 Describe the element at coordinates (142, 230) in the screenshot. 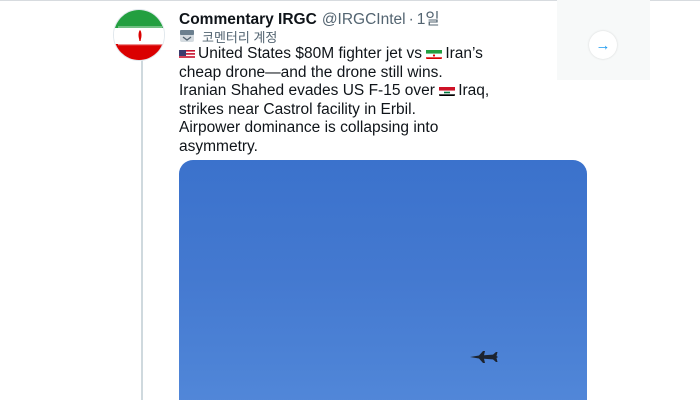

I see `thread-line` at that location.